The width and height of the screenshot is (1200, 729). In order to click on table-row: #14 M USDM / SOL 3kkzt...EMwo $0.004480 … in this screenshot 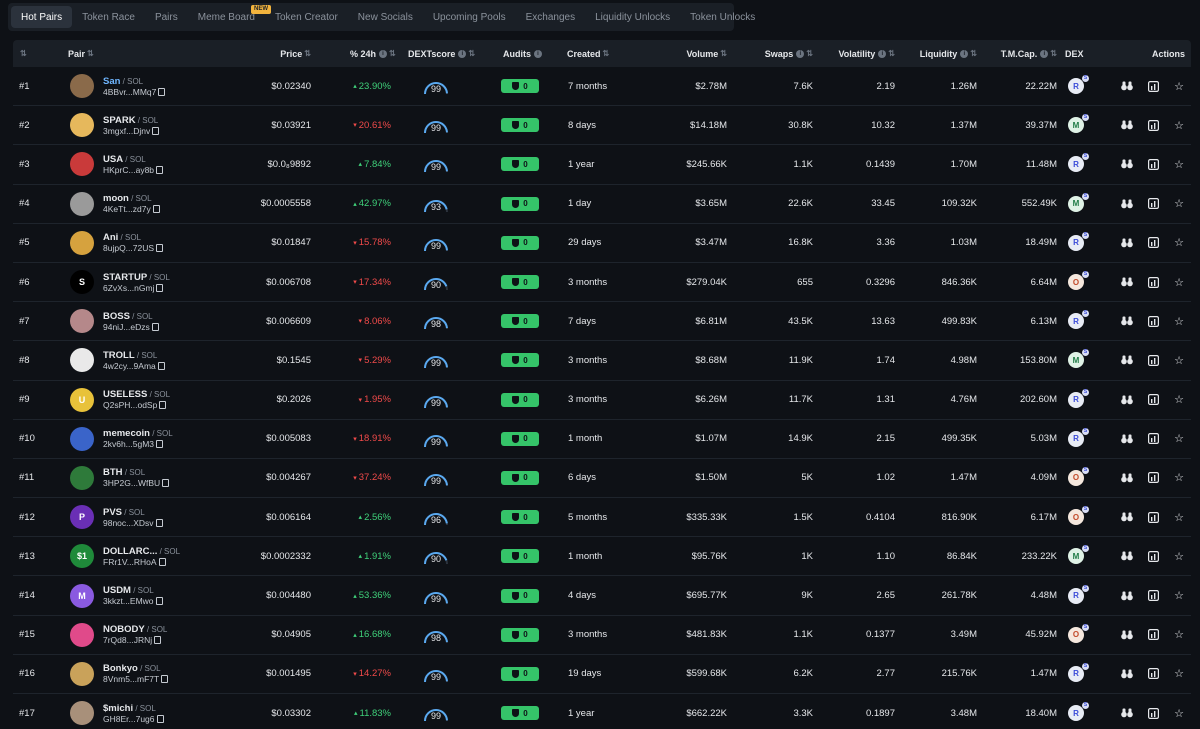, I will do `click(602, 596)`.